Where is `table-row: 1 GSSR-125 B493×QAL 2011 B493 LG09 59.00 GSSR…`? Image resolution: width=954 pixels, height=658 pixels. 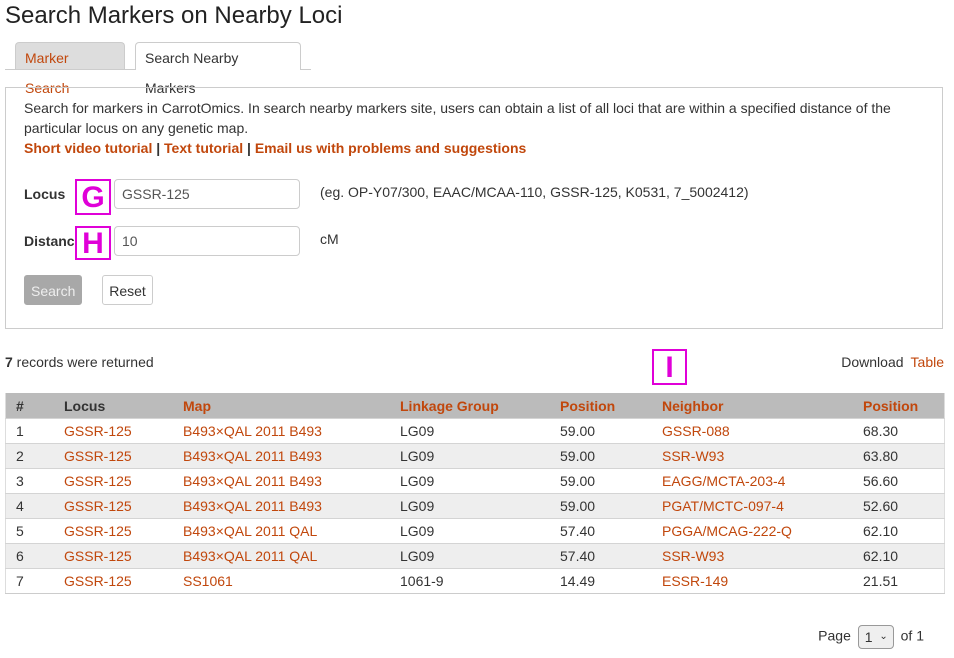
table-row: 1 GSSR-125 B493×QAL 2011 B493 LG09 59.00 GSSR… is located at coordinates (475, 431).